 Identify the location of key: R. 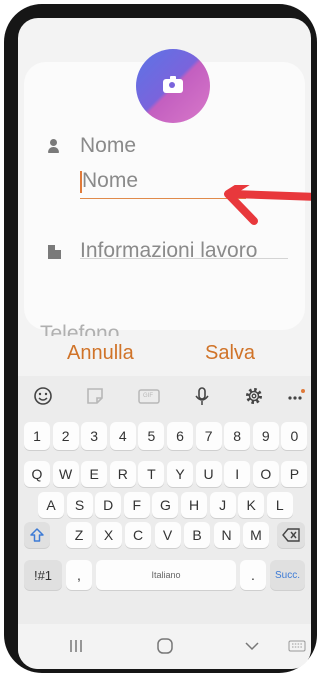
(122, 474).